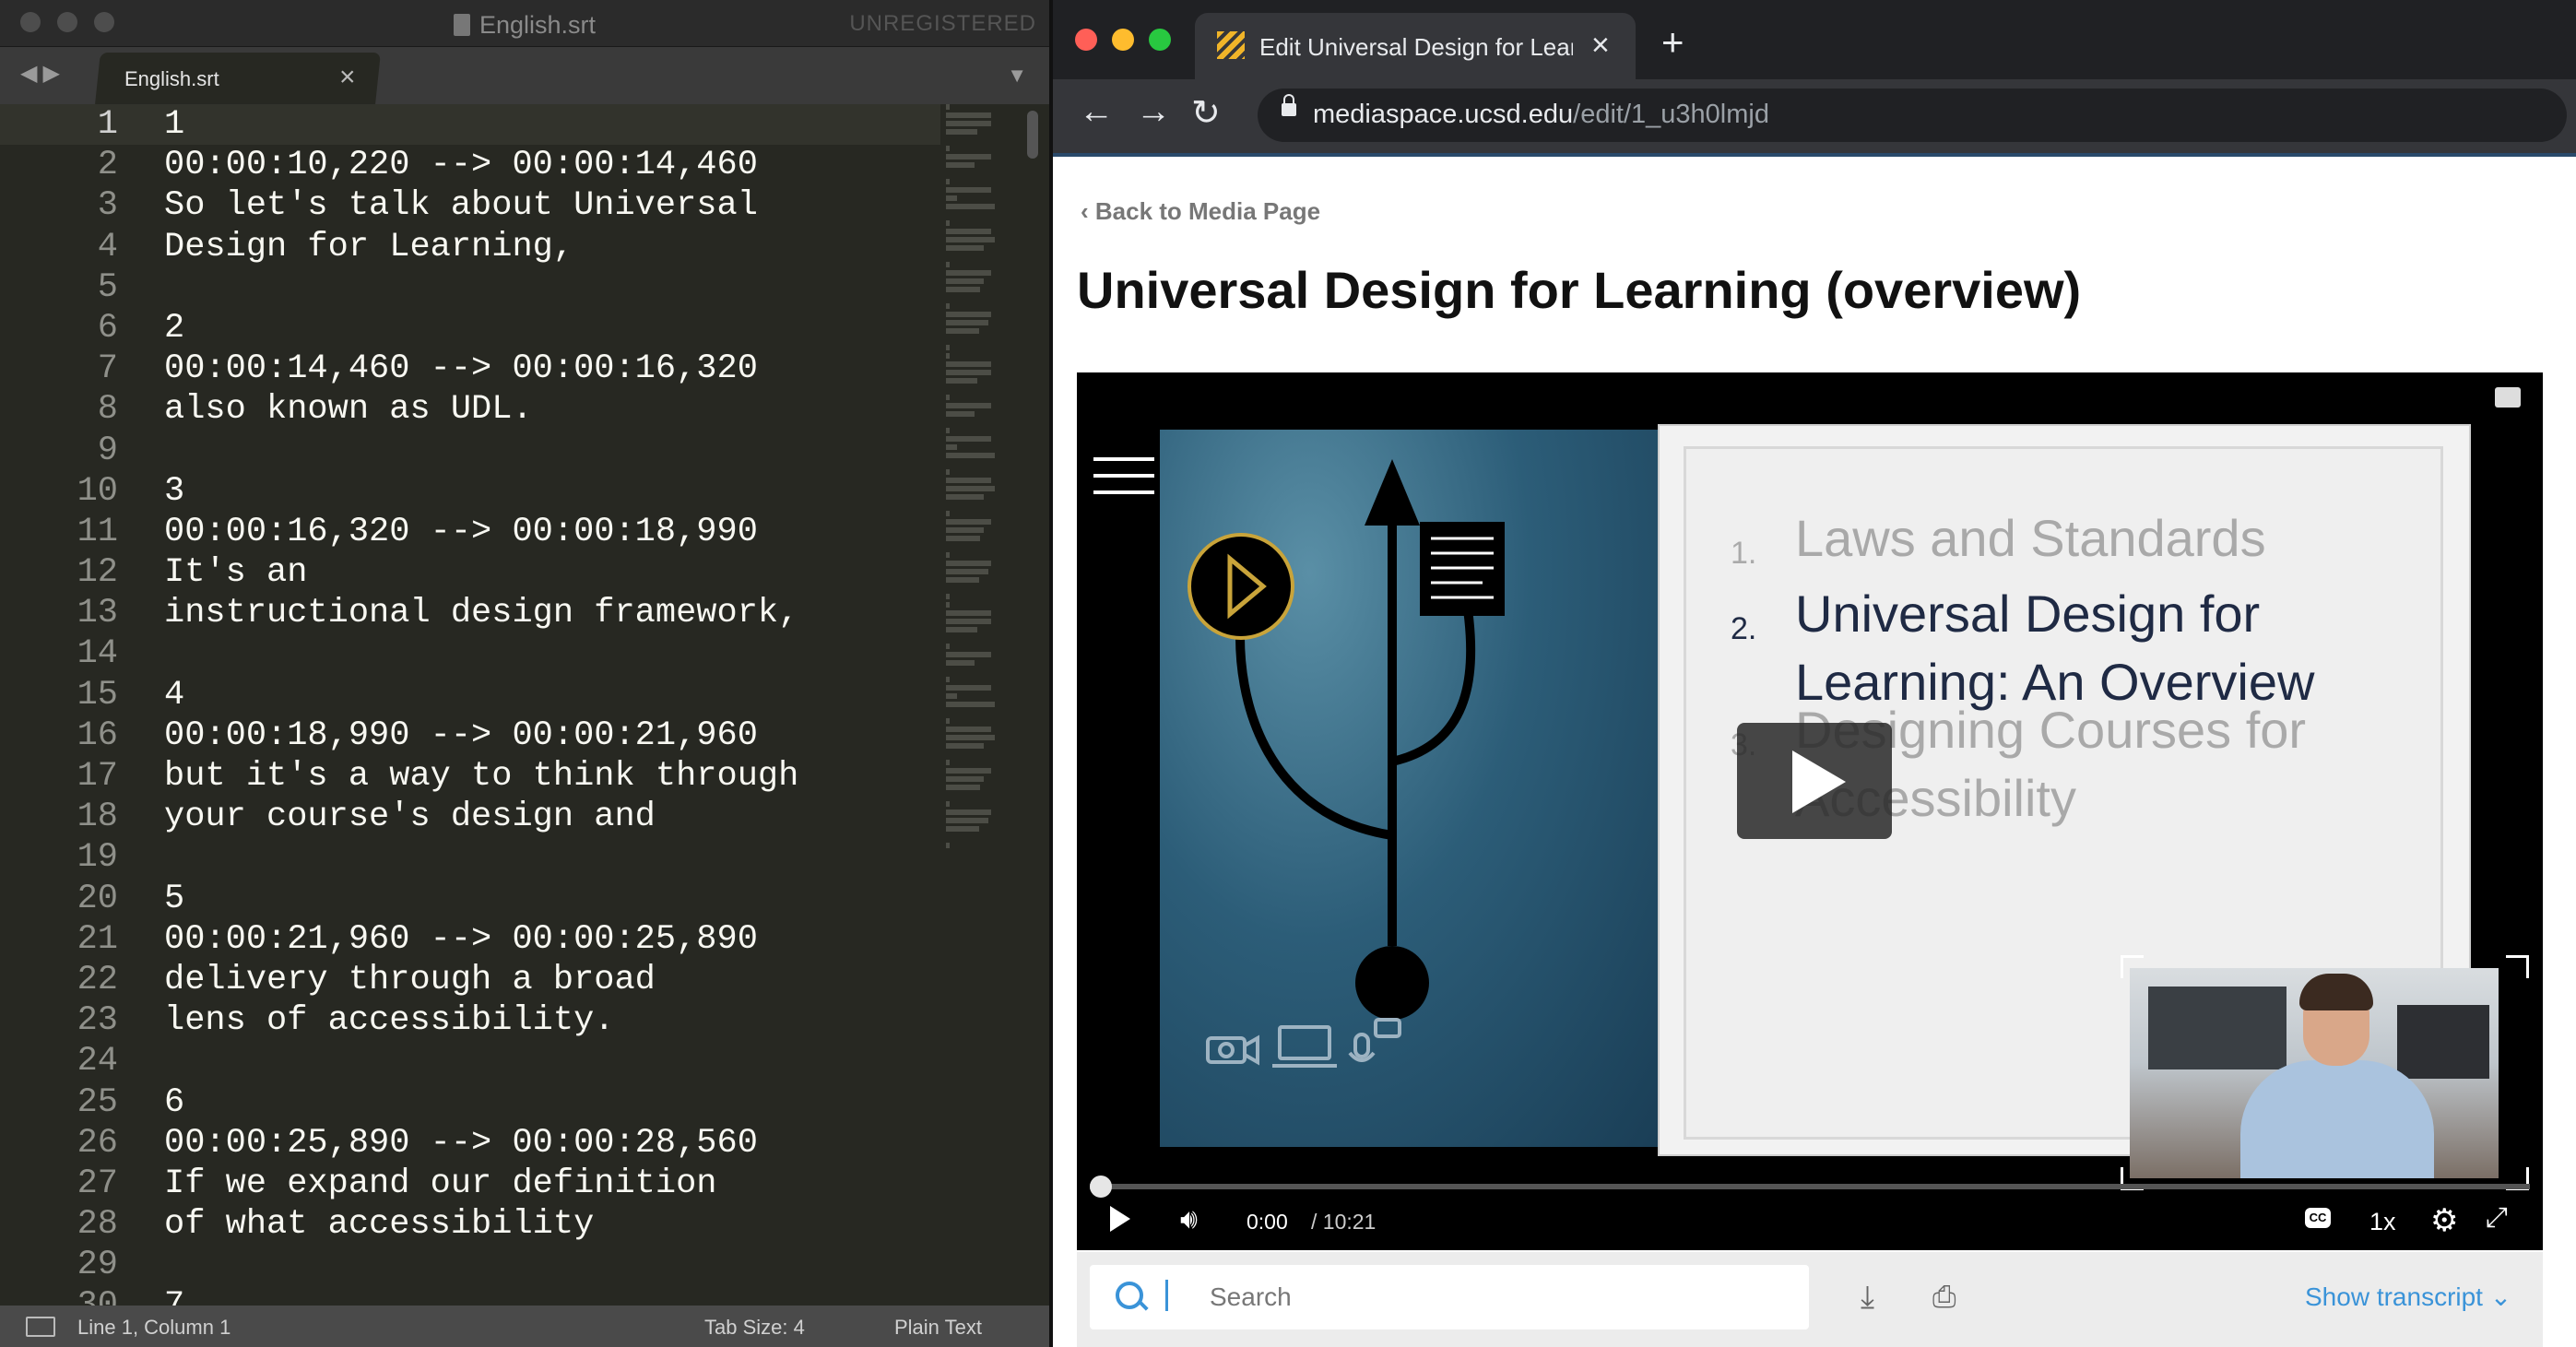 The image size is (2576, 1347). I want to click on line-text: 00:00:14,460 --> 00:00:16,320, so click(461, 369).